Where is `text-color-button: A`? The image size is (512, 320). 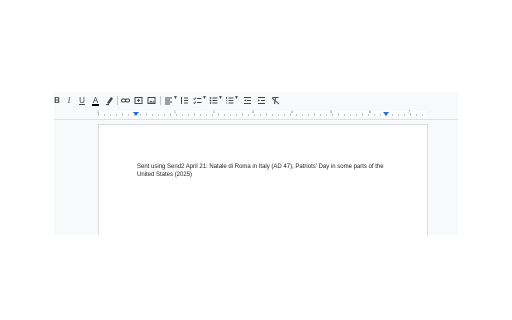 text-color-button: A is located at coordinates (95, 100).